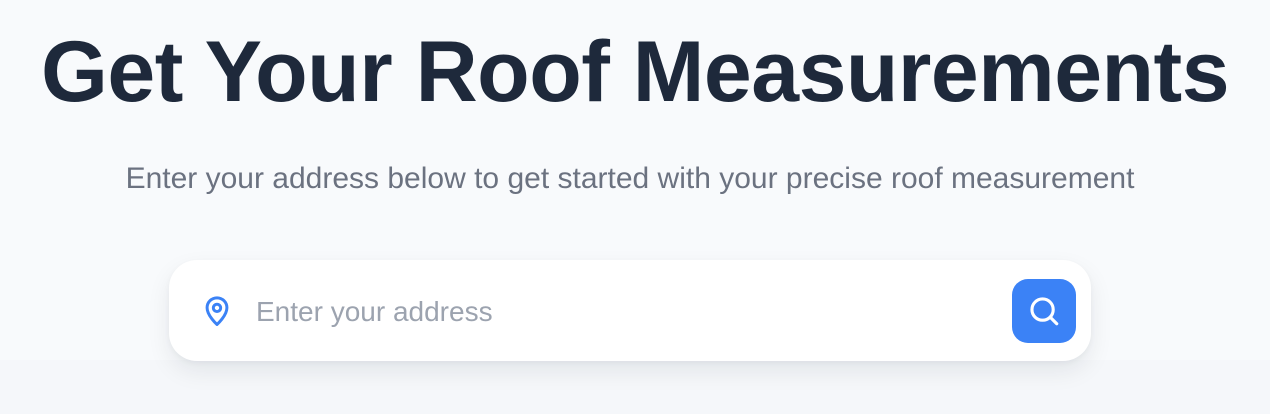 The height and width of the screenshot is (414, 1270). I want to click on search-icon, so click(1044, 311).